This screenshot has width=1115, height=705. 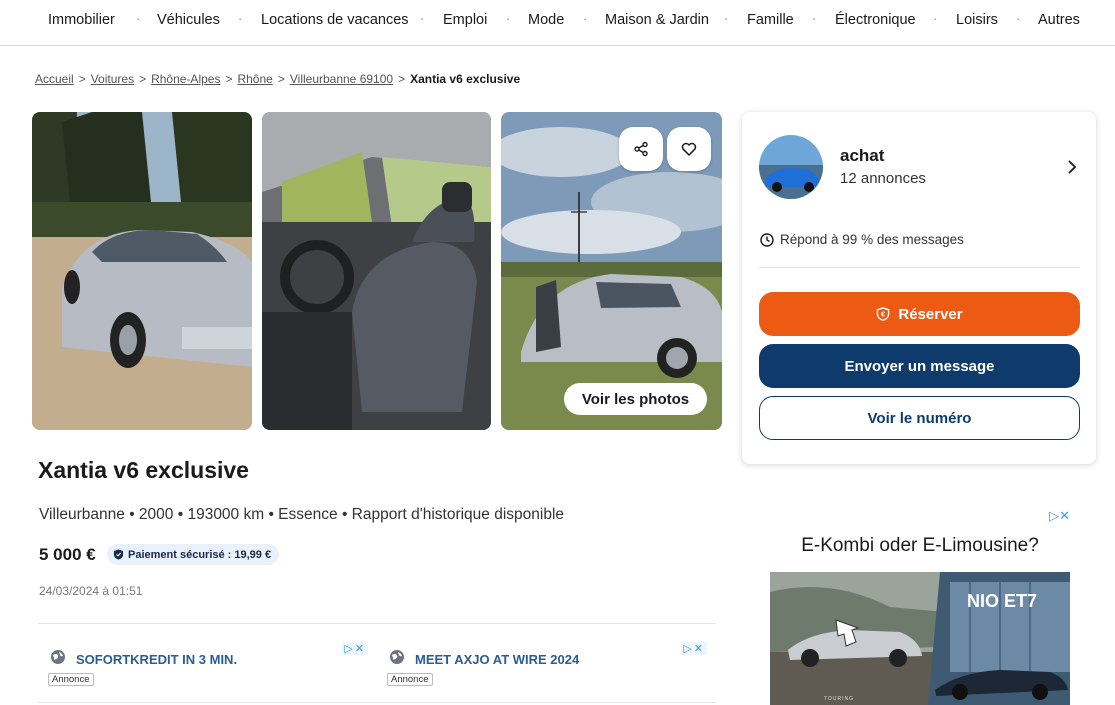 What do you see at coordinates (335, 20) in the screenshot?
I see `nav-item-locations: Locations de vacances` at bounding box center [335, 20].